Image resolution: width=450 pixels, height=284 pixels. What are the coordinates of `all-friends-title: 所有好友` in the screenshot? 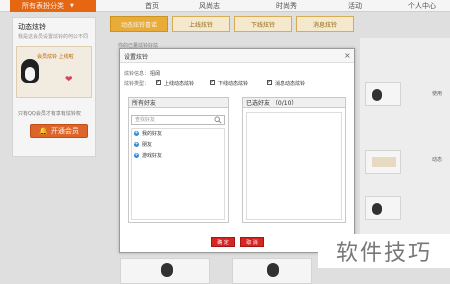 It's located at (178, 103).